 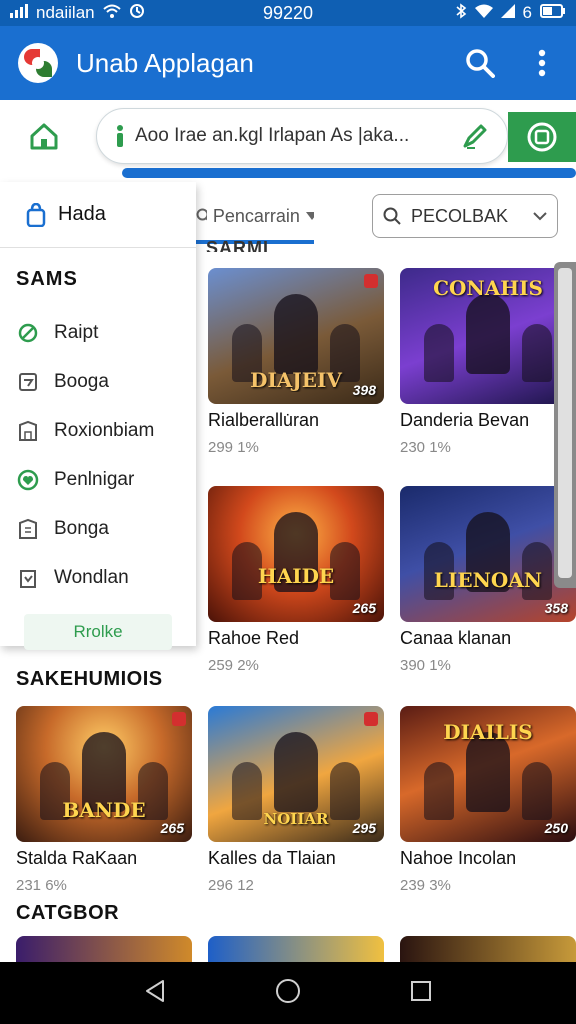 I want to click on app-title: Unab Applagan, so click(x=165, y=62).